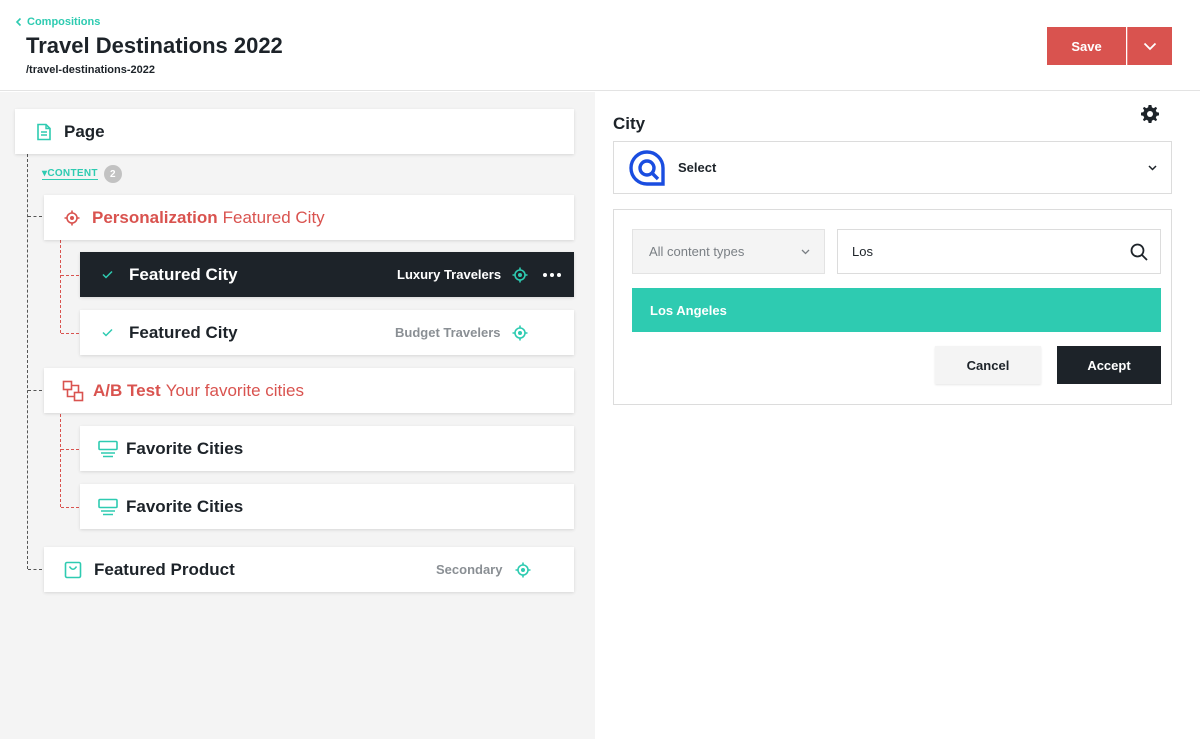 The width and height of the screenshot is (1200, 739). What do you see at coordinates (892, 167) in the screenshot?
I see `city-select: Select` at bounding box center [892, 167].